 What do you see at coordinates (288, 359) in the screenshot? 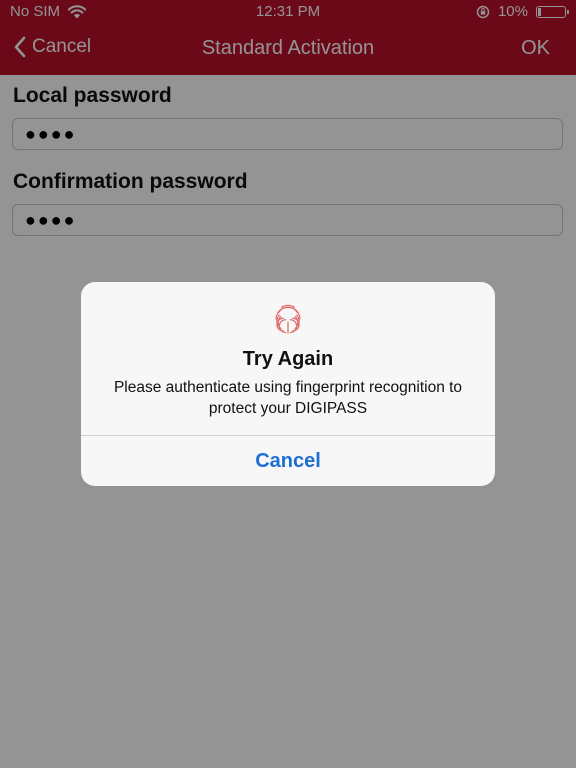
I see `dialog-title: Try Again` at bounding box center [288, 359].